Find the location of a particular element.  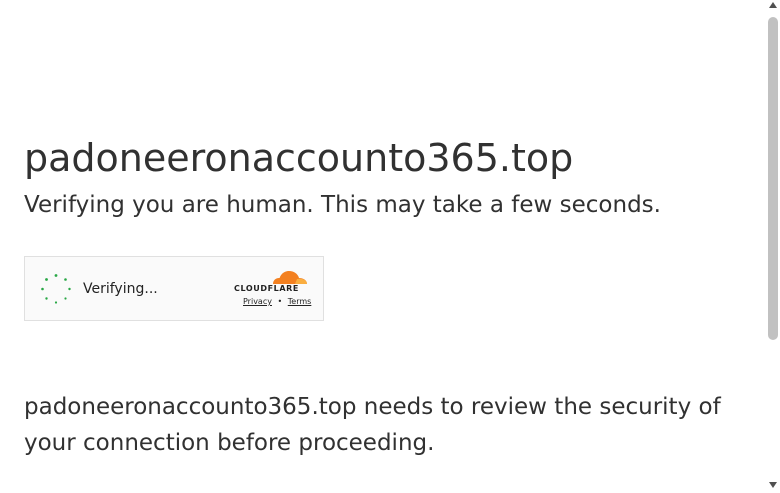

vertical-scrollbar is located at coordinates (772, 246).